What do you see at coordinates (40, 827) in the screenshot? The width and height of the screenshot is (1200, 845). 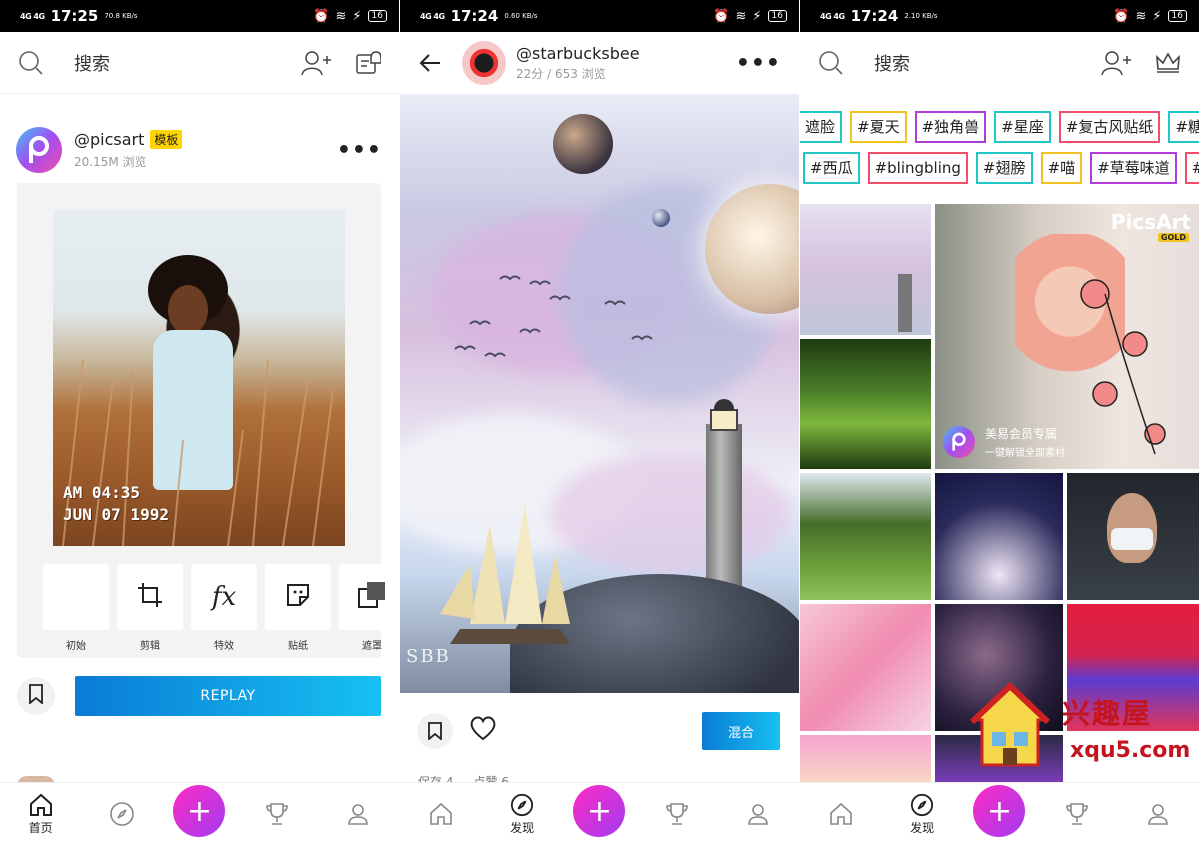 I see `nav-label: 首页` at bounding box center [40, 827].